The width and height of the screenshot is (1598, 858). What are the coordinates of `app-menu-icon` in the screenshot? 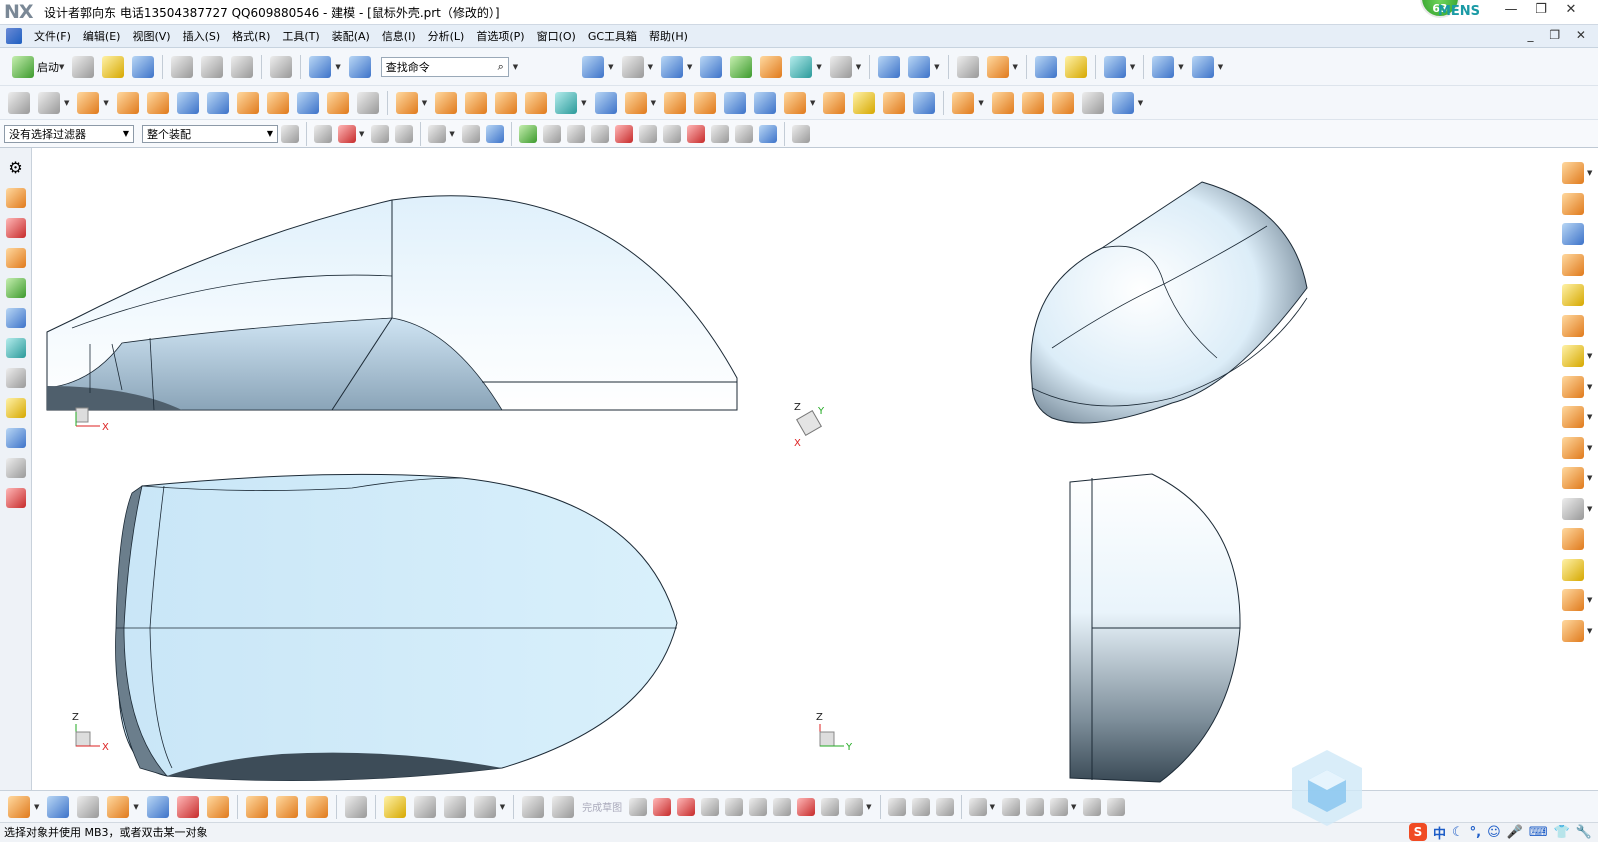 It's located at (14, 36).